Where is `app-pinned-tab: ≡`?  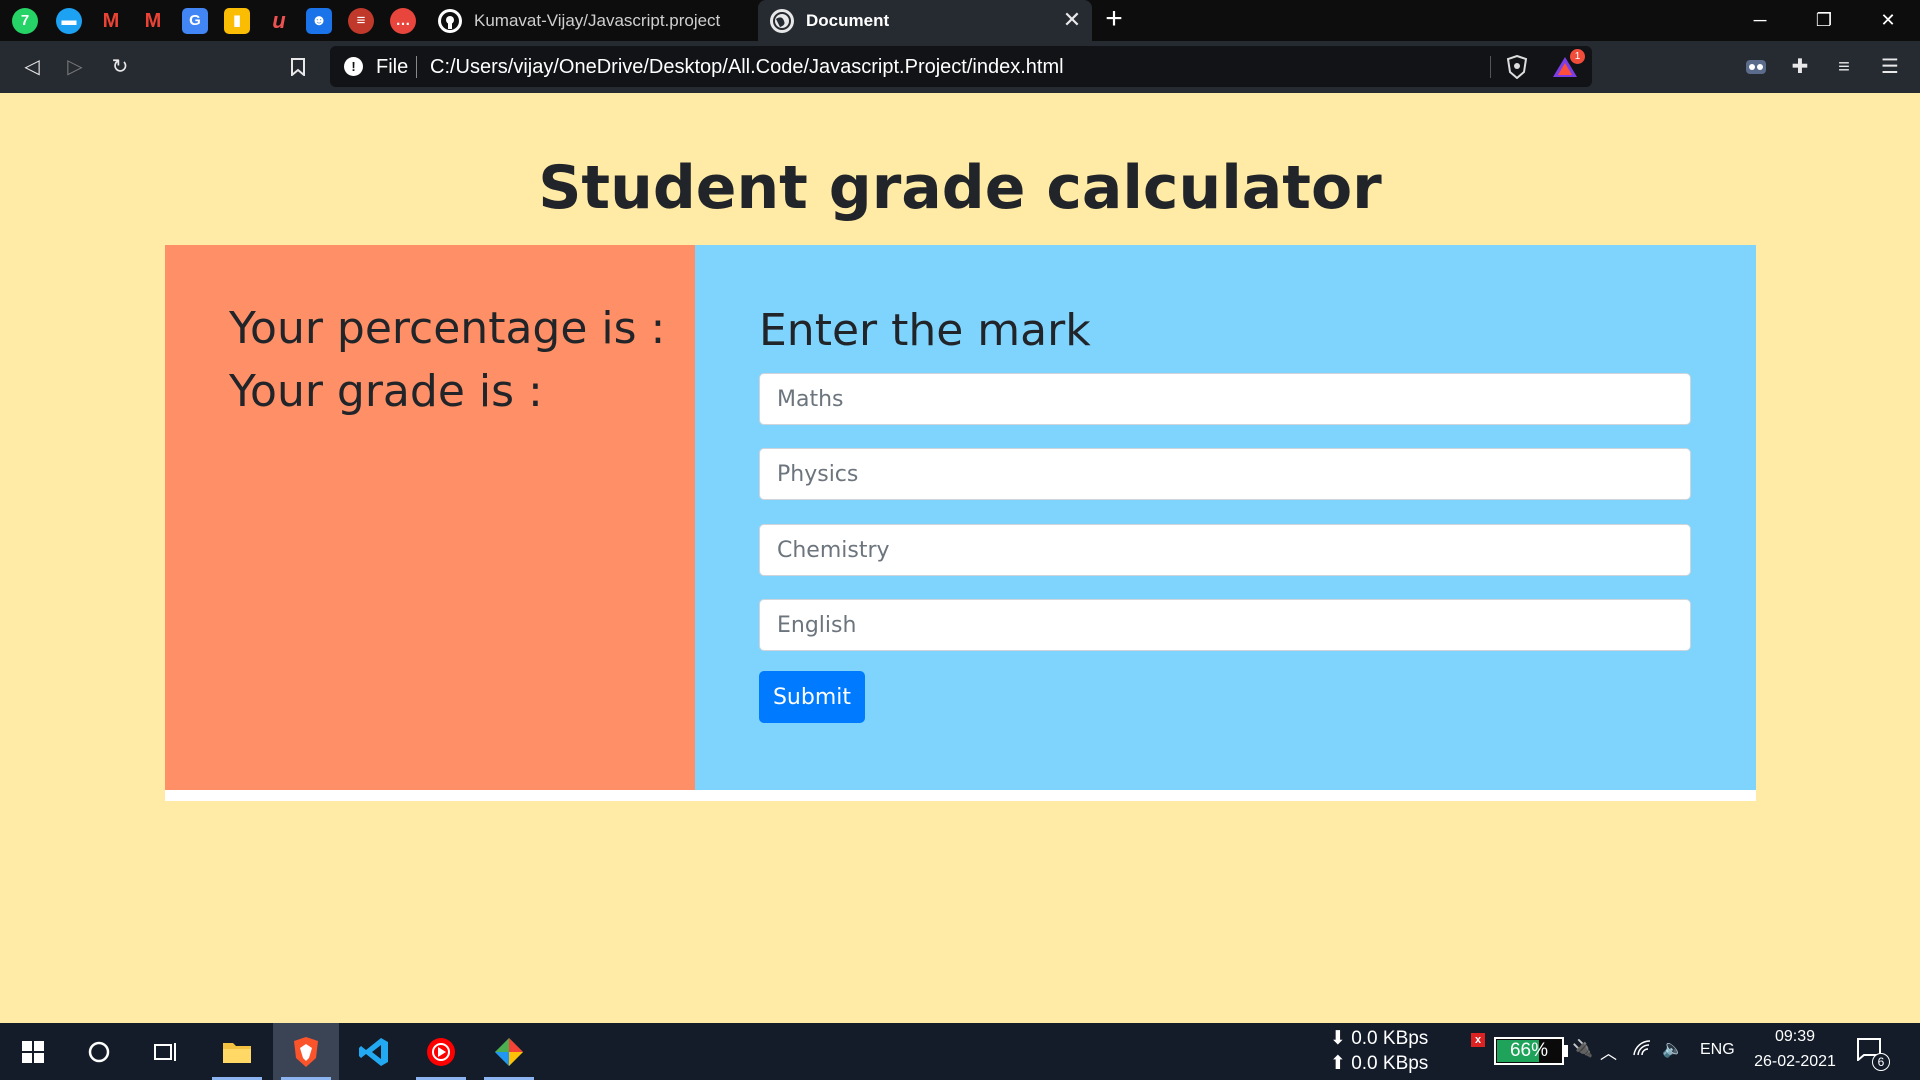 app-pinned-tab: ≡ is located at coordinates (361, 21).